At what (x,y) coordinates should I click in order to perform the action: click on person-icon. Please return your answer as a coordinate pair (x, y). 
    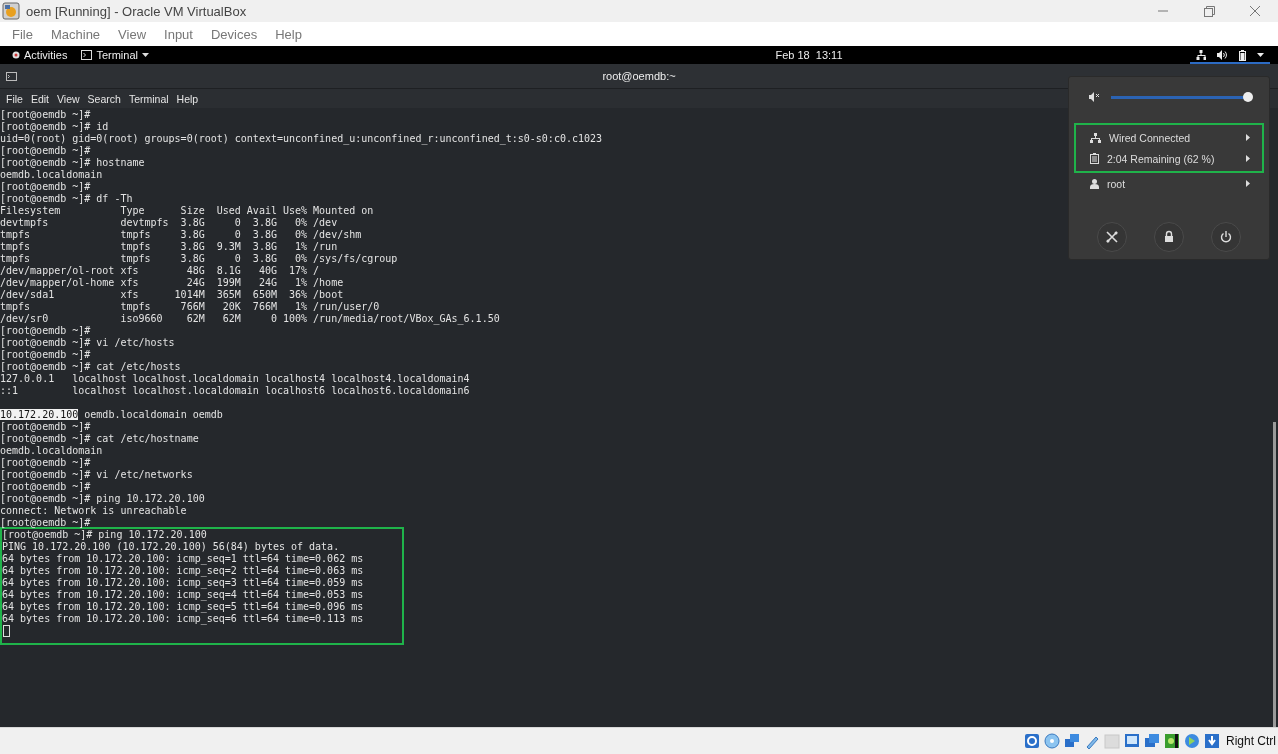
    Looking at the image, I should click on (1094, 183).